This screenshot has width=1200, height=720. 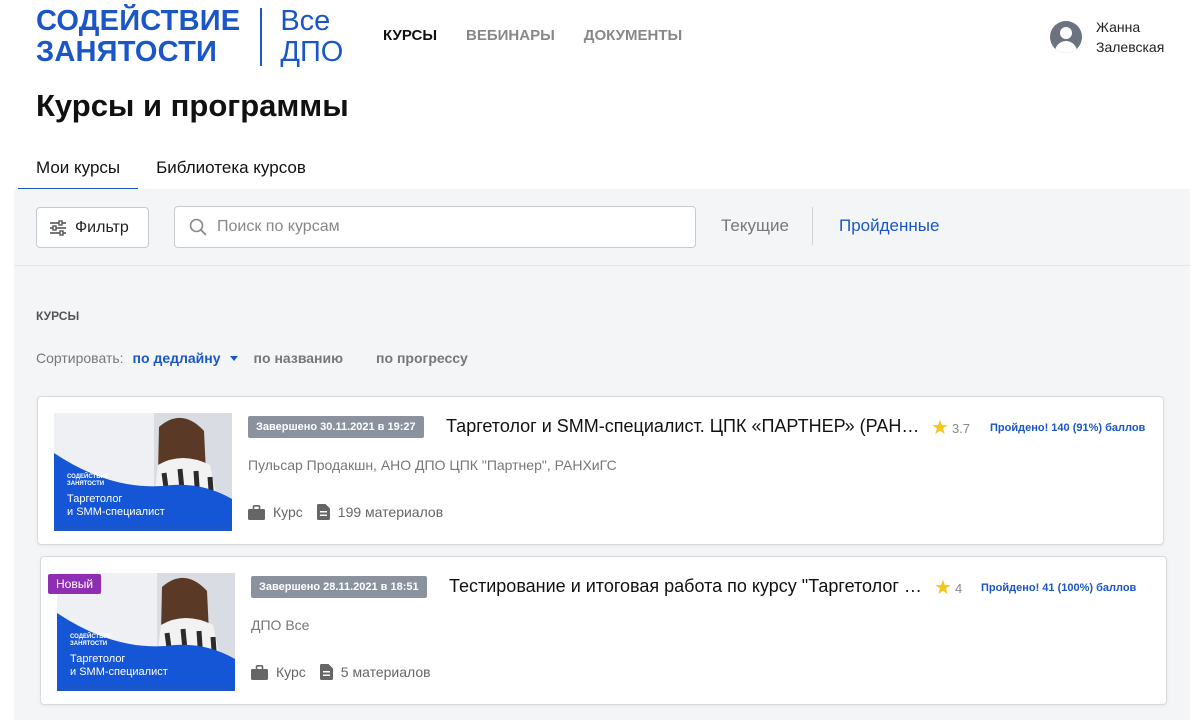 I want to click on user-name: Жанна Залевская, so click(x=1130, y=37).